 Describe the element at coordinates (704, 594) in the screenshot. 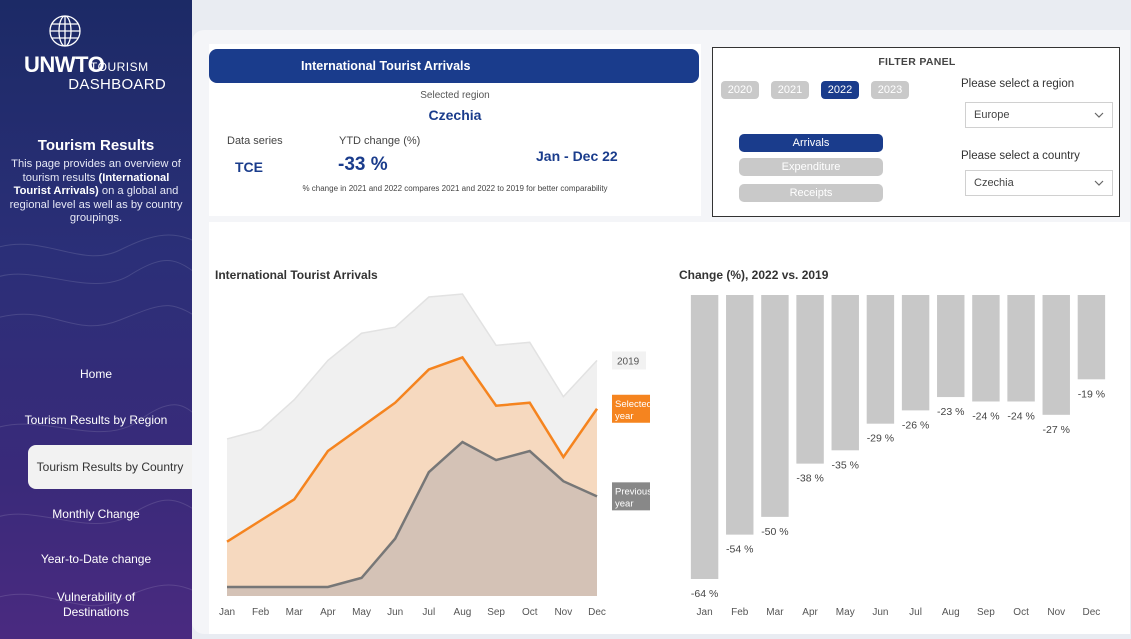

I see `bar-value-label: -64 %` at that location.